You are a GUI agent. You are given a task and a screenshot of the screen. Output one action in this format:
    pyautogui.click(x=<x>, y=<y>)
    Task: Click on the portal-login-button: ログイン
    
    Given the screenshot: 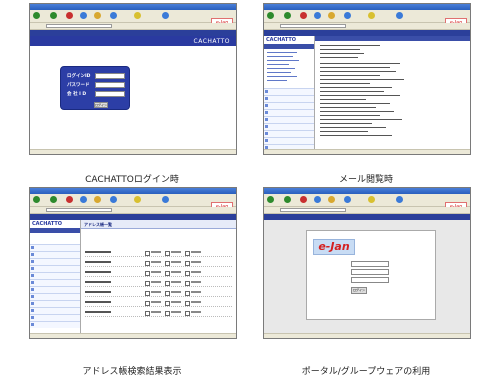 What is the action you would take?
    pyautogui.click(x=359, y=290)
    